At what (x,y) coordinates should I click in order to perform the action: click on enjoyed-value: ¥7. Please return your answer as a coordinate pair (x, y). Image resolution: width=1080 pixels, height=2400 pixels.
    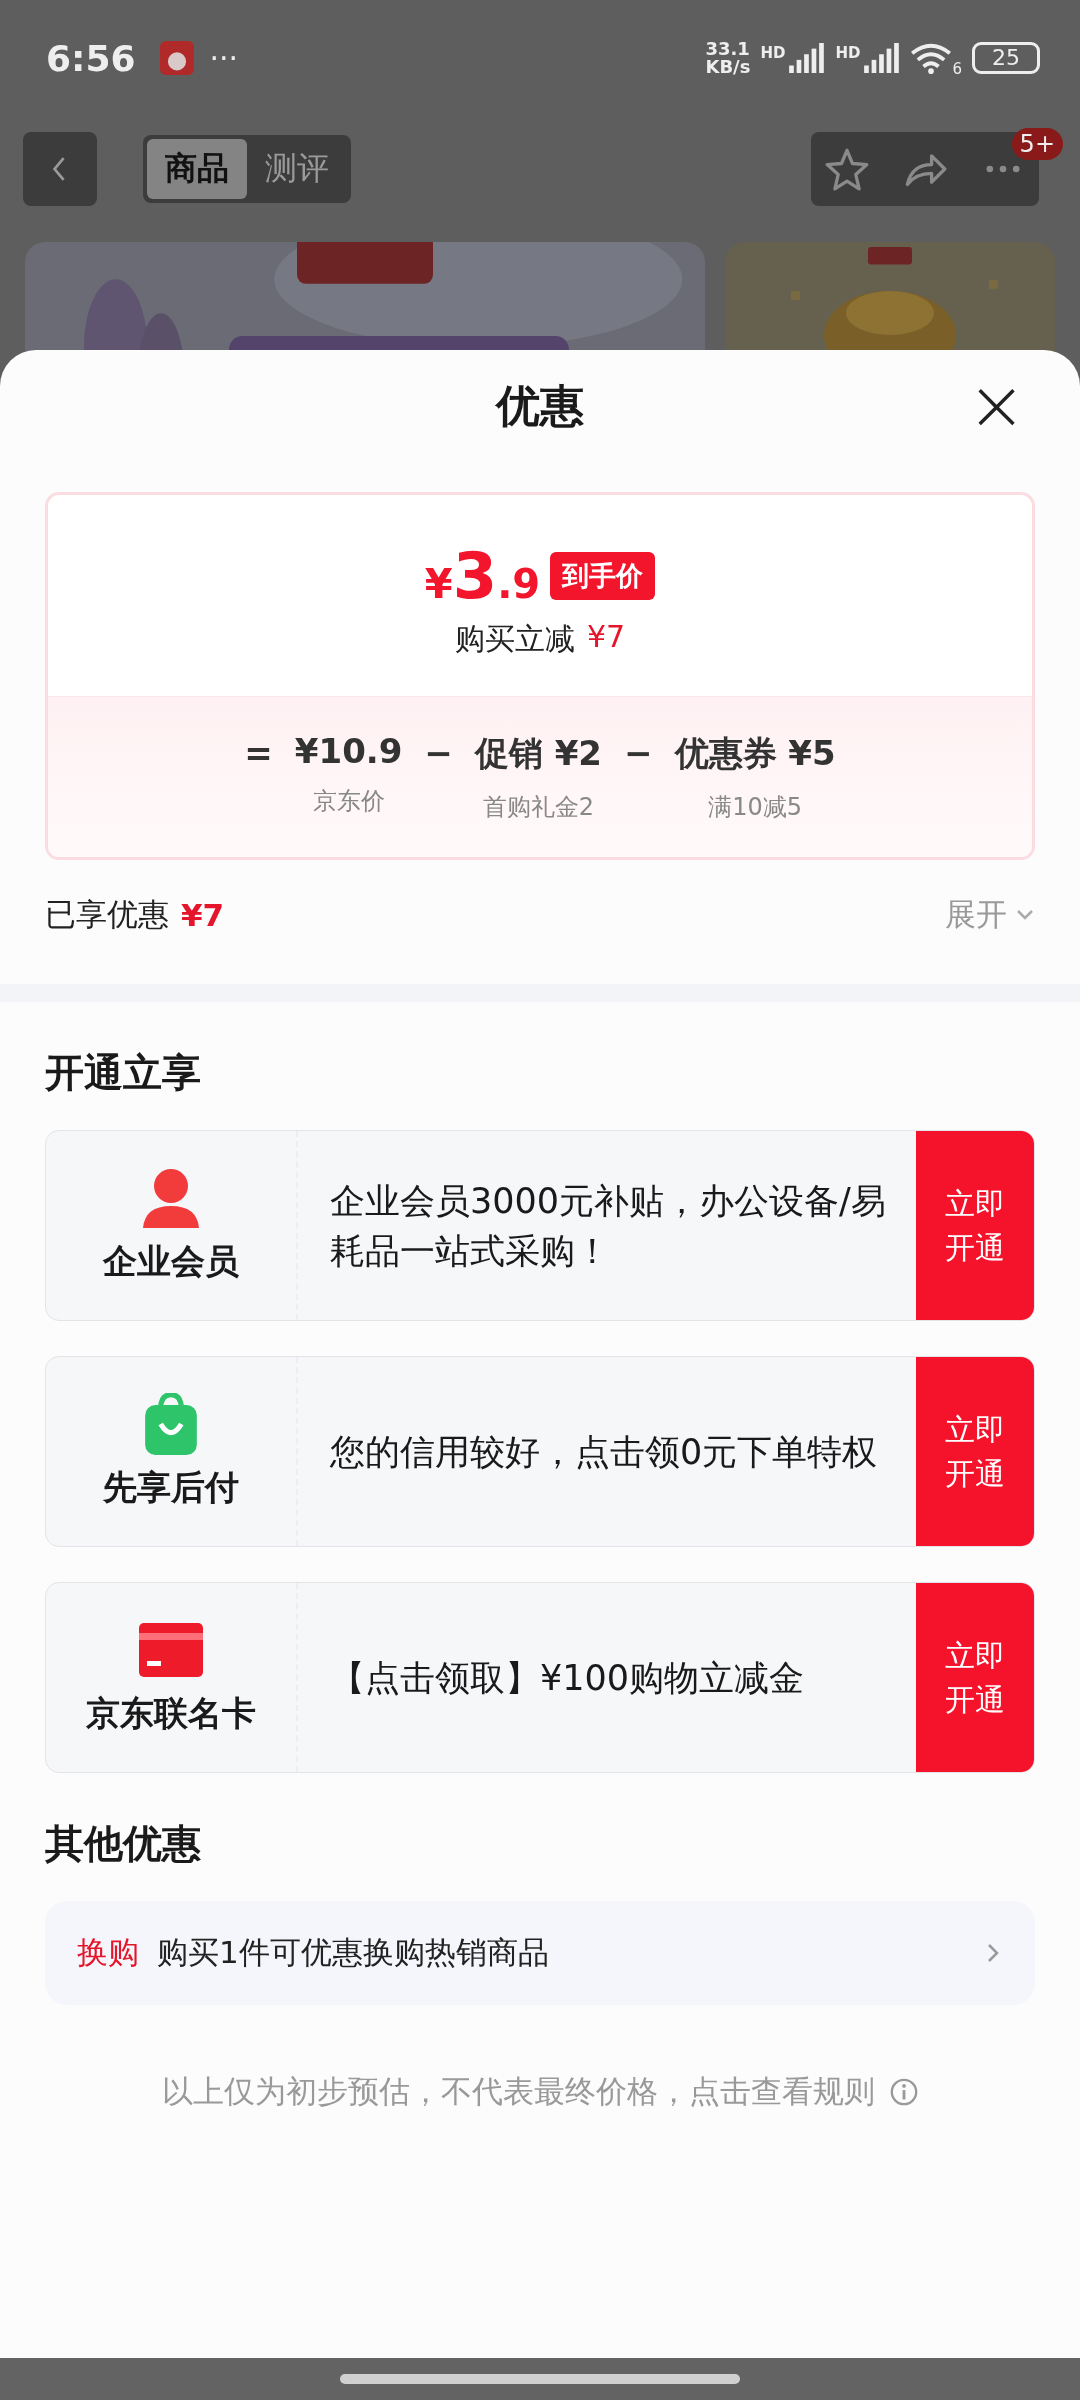
    Looking at the image, I should click on (203, 915).